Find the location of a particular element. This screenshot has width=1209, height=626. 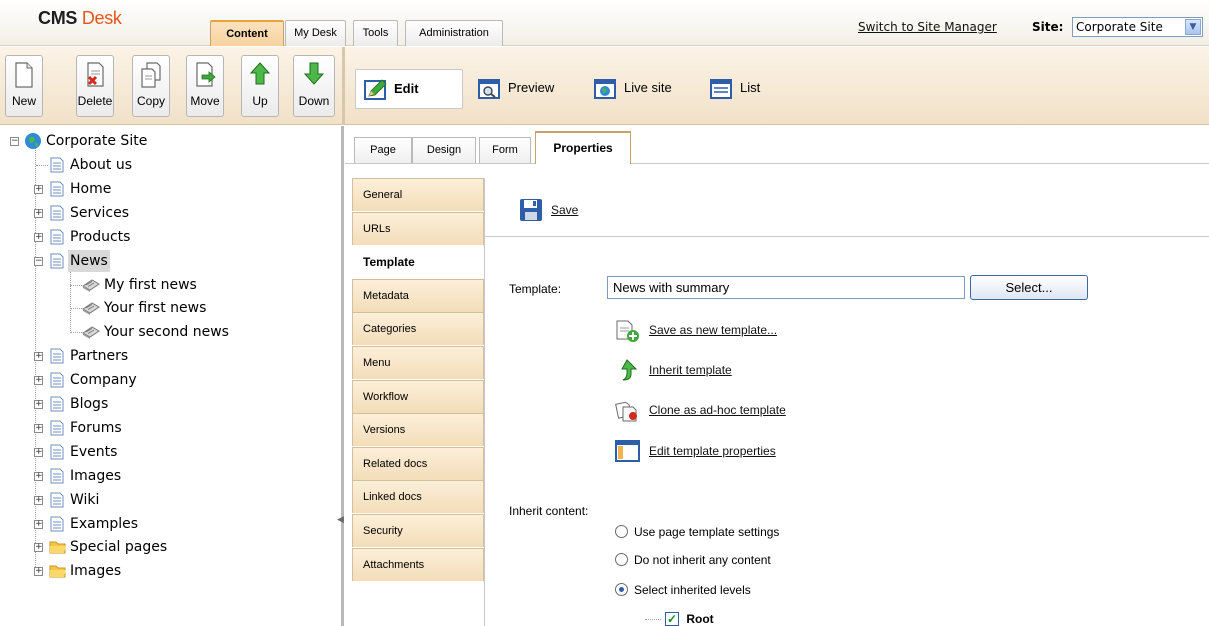

level-checkbox: ✓ is located at coordinates (672, 618).